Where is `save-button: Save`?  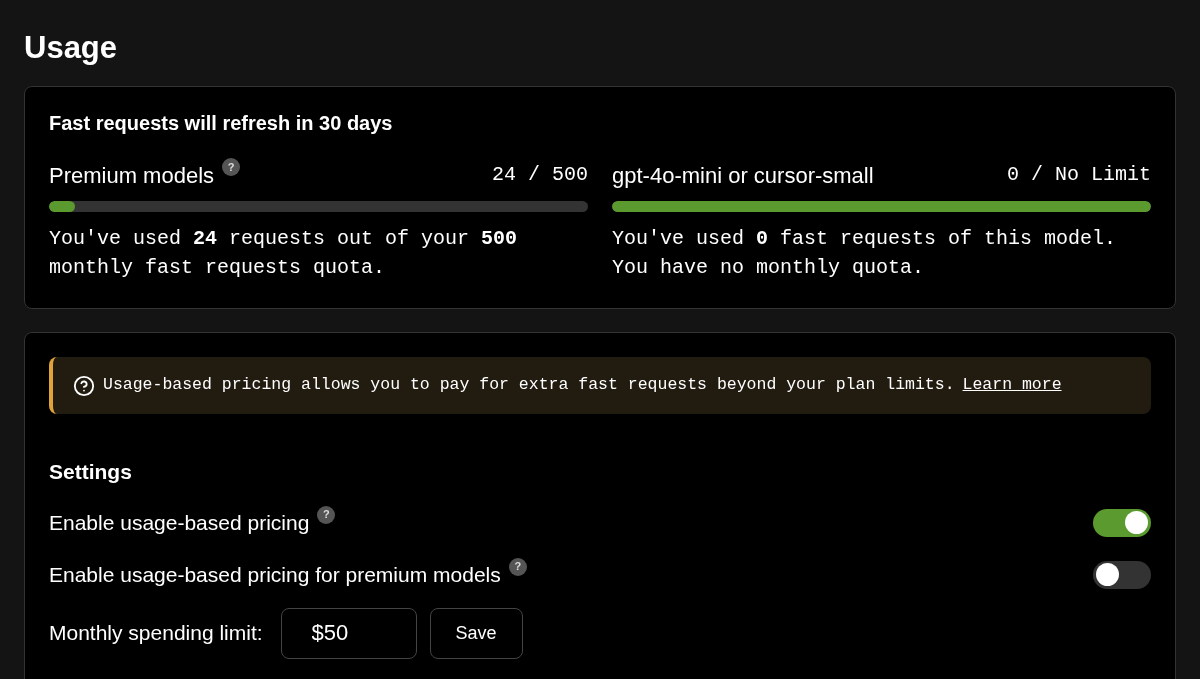 save-button: Save is located at coordinates (476, 633).